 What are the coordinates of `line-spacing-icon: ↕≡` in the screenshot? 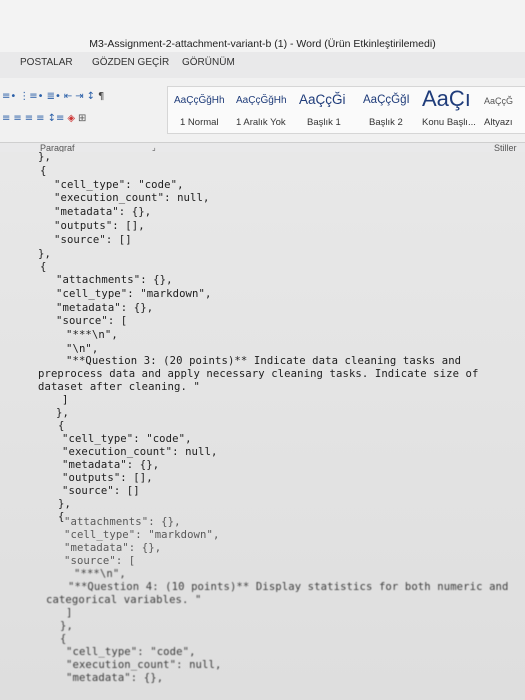 It's located at (56, 118).